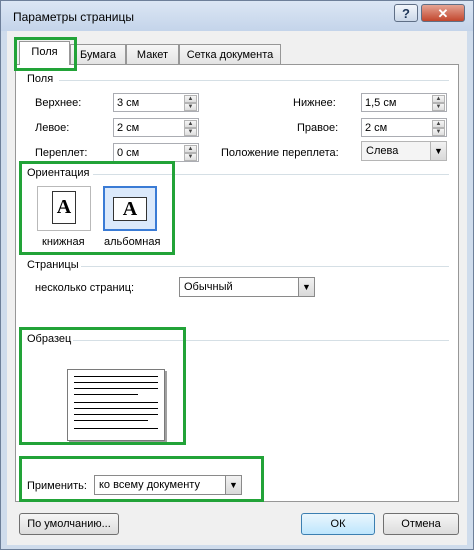  Describe the element at coordinates (53, 265) in the screenshot. I see `pages-section-title: Страницы` at that location.